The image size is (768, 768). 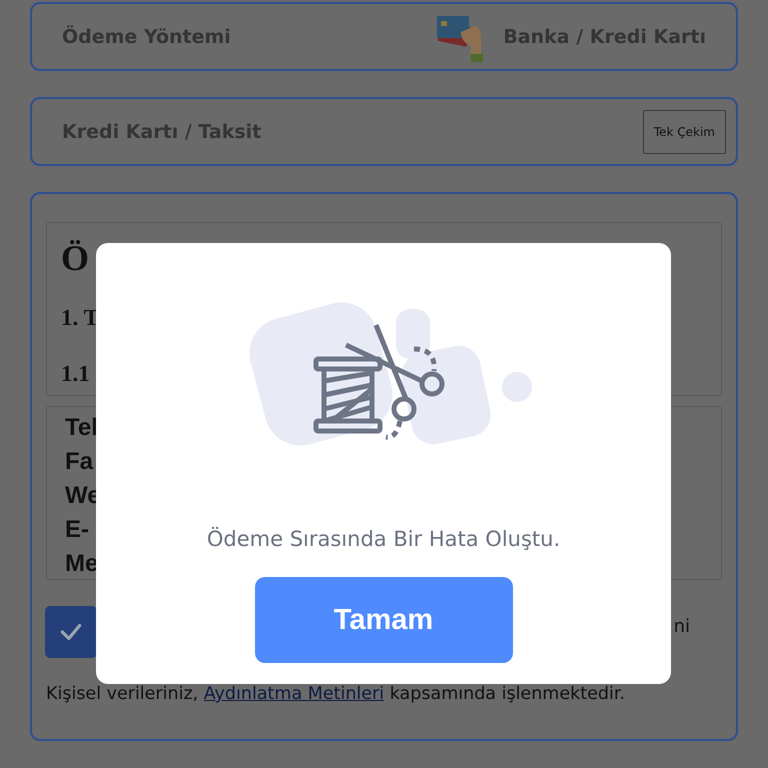 I want to click on consent-checkbox, so click(x=71, y=632).